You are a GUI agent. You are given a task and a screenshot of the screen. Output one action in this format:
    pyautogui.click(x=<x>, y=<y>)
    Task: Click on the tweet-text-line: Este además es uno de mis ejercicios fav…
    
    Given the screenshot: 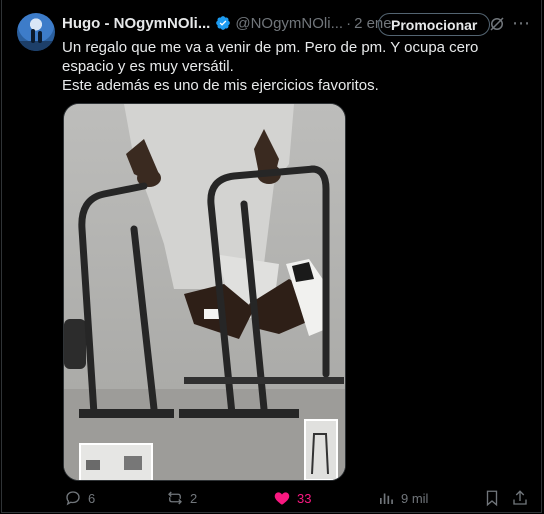 What is the action you would take?
    pyautogui.click(x=220, y=85)
    